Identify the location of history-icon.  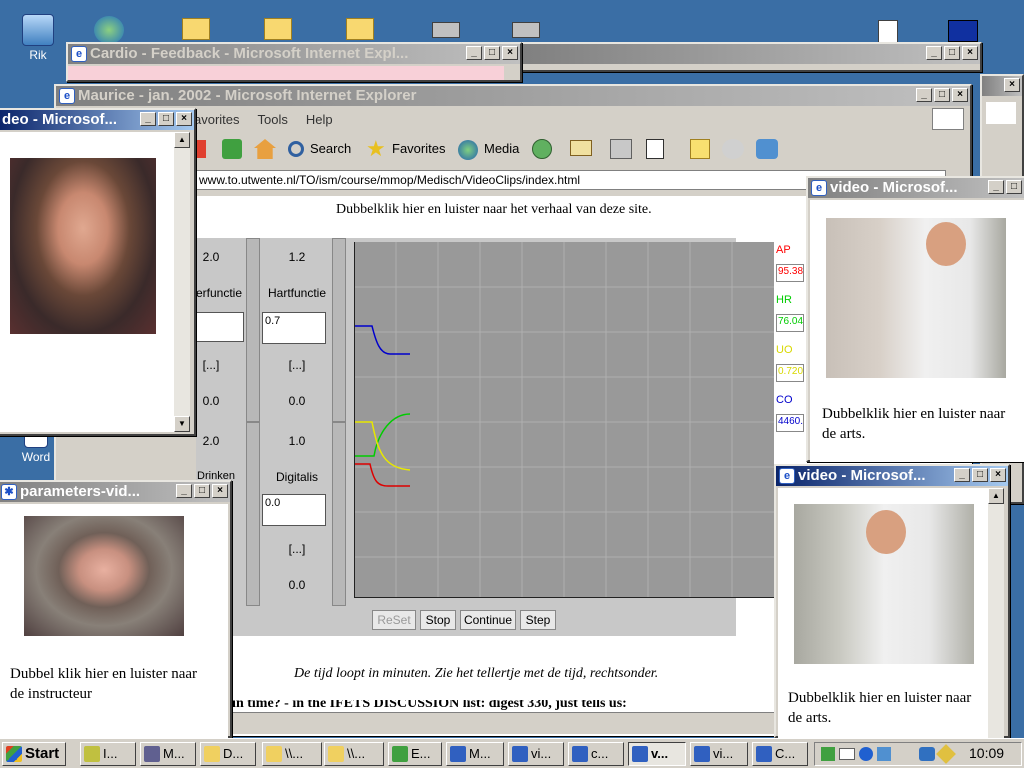
(542, 149).